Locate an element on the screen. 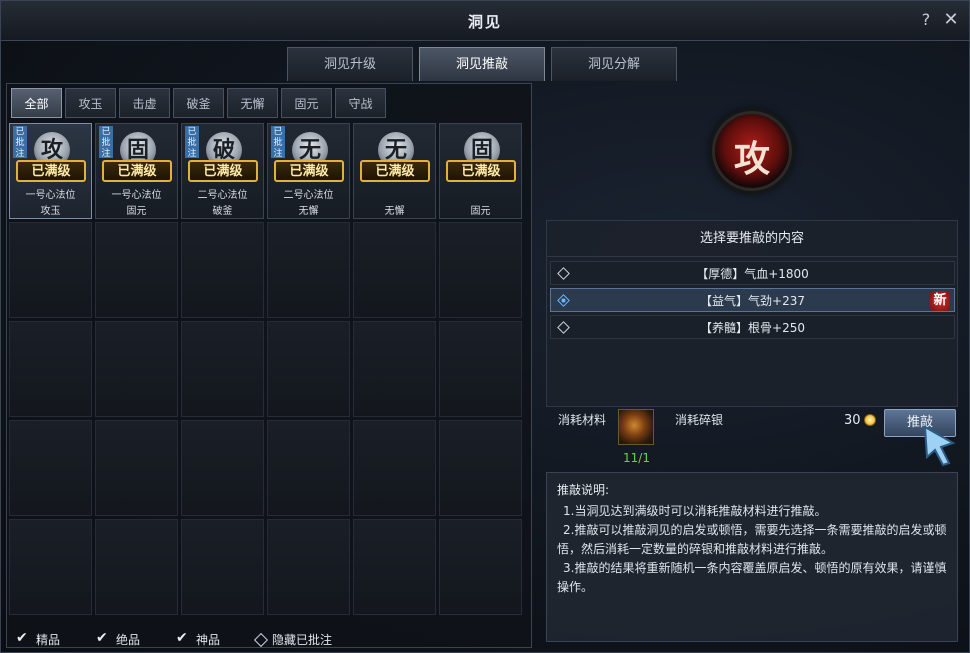 The width and height of the screenshot is (970, 653). filter-label: 精品 is located at coordinates (48, 640).